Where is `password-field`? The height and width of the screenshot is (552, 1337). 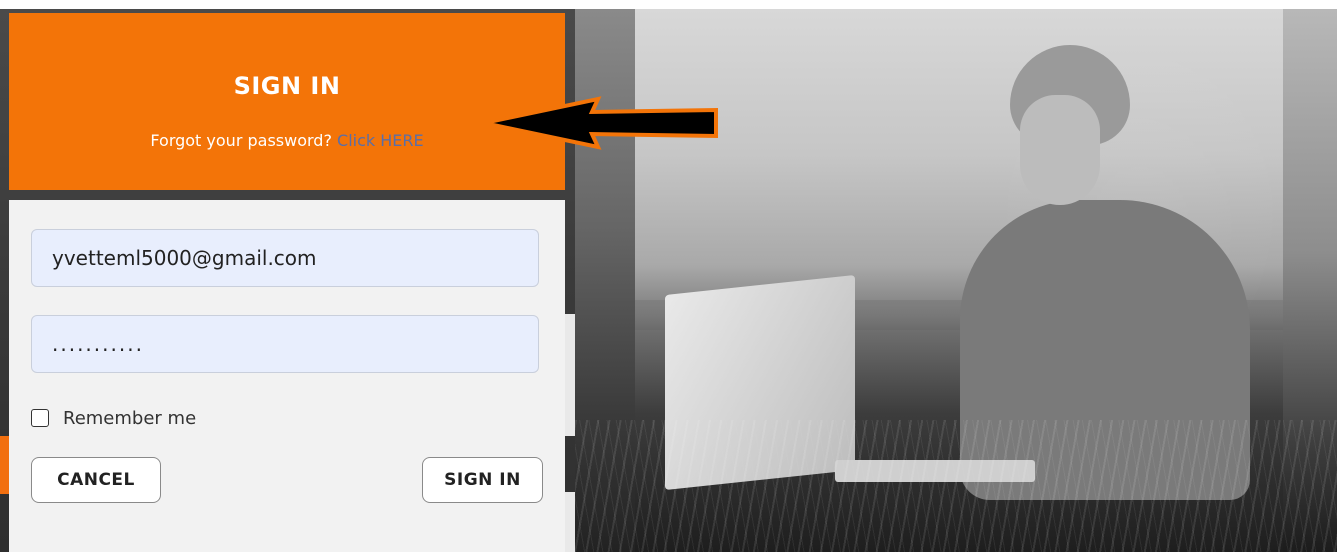
password-field is located at coordinates (285, 344).